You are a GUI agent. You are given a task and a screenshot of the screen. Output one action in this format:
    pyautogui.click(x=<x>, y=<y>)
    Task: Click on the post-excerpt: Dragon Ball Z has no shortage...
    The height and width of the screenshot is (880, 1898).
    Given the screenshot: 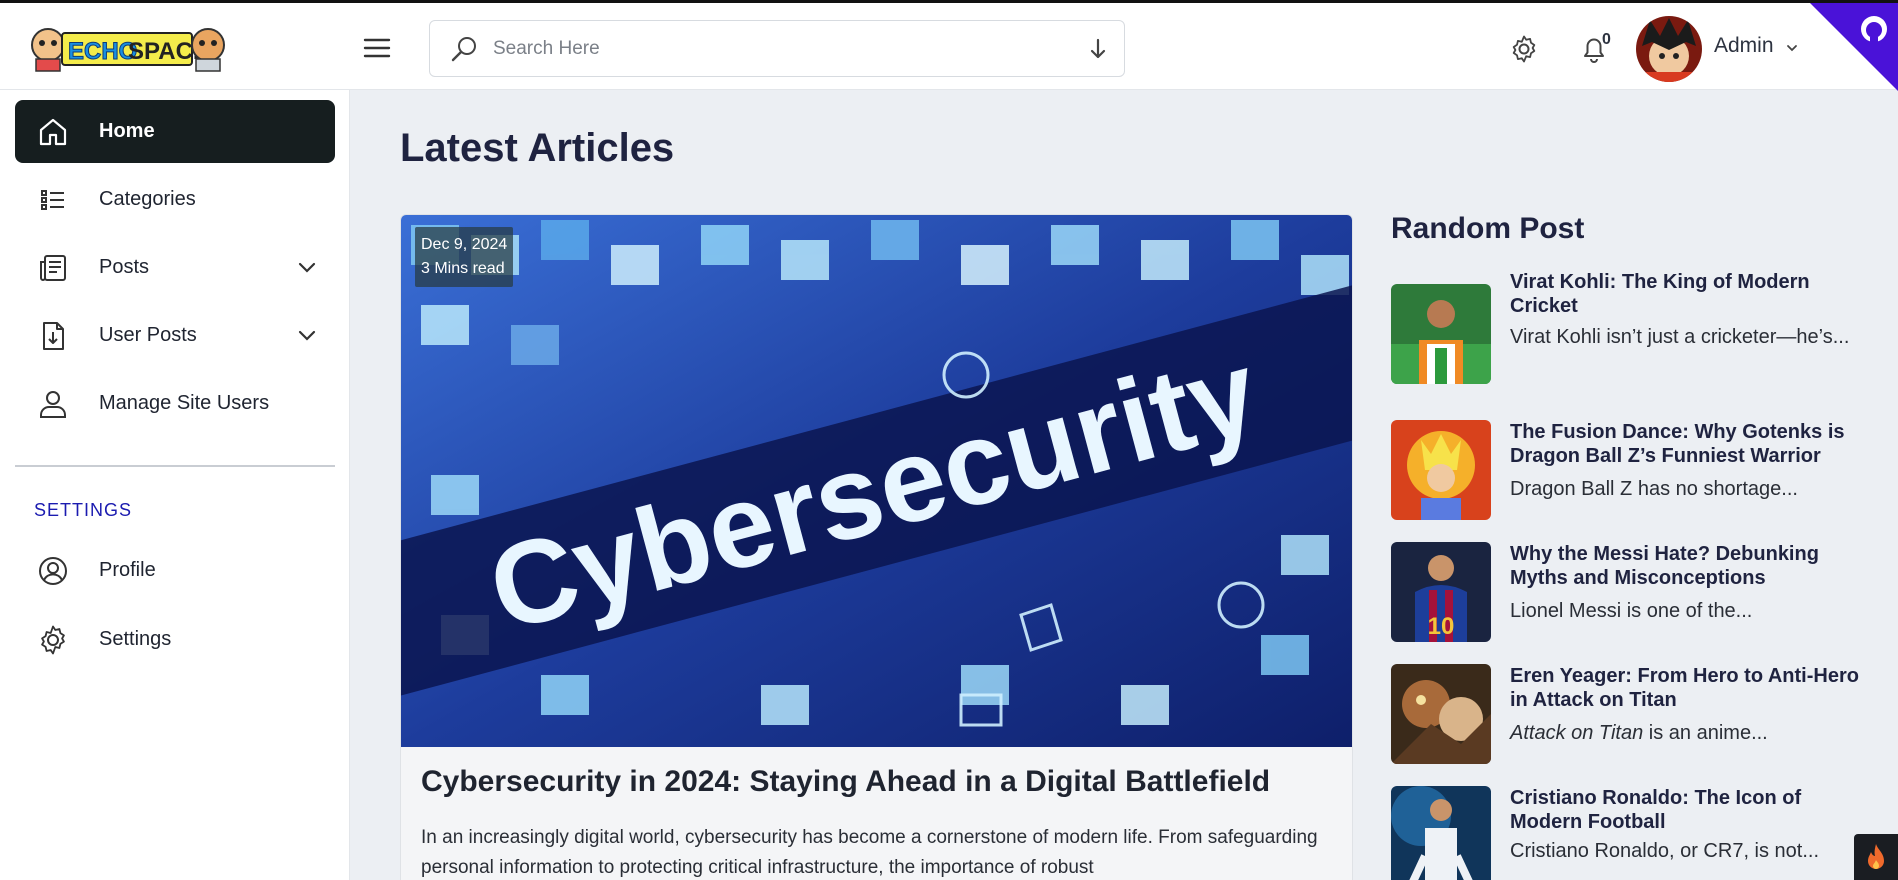 What is the action you would take?
    pyautogui.click(x=1654, y=489)
    